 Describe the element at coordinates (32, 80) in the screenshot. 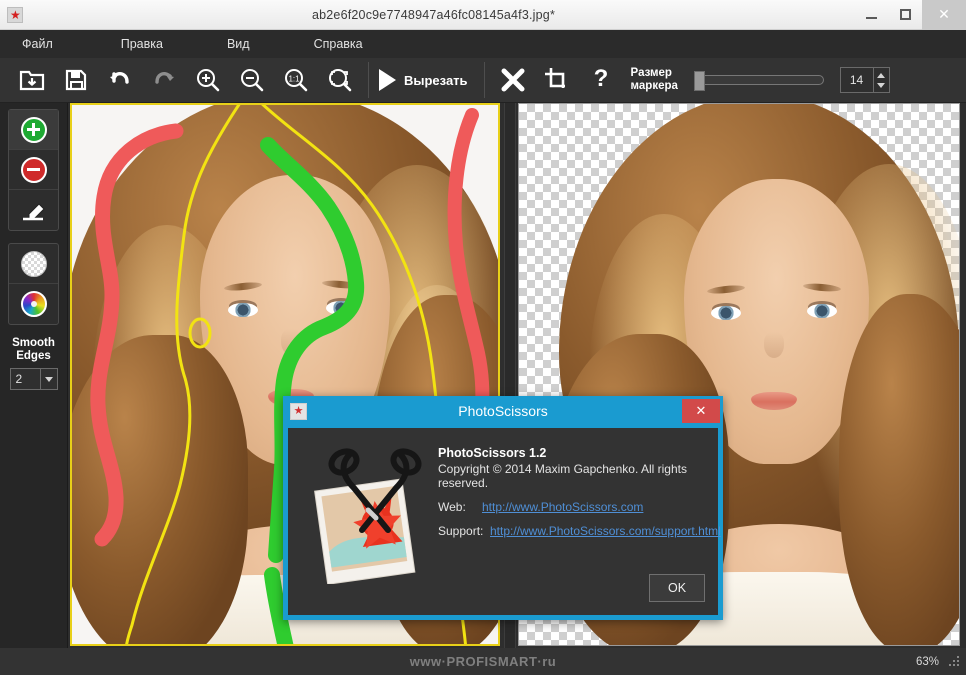

I see `open-folder-icon` at that location.